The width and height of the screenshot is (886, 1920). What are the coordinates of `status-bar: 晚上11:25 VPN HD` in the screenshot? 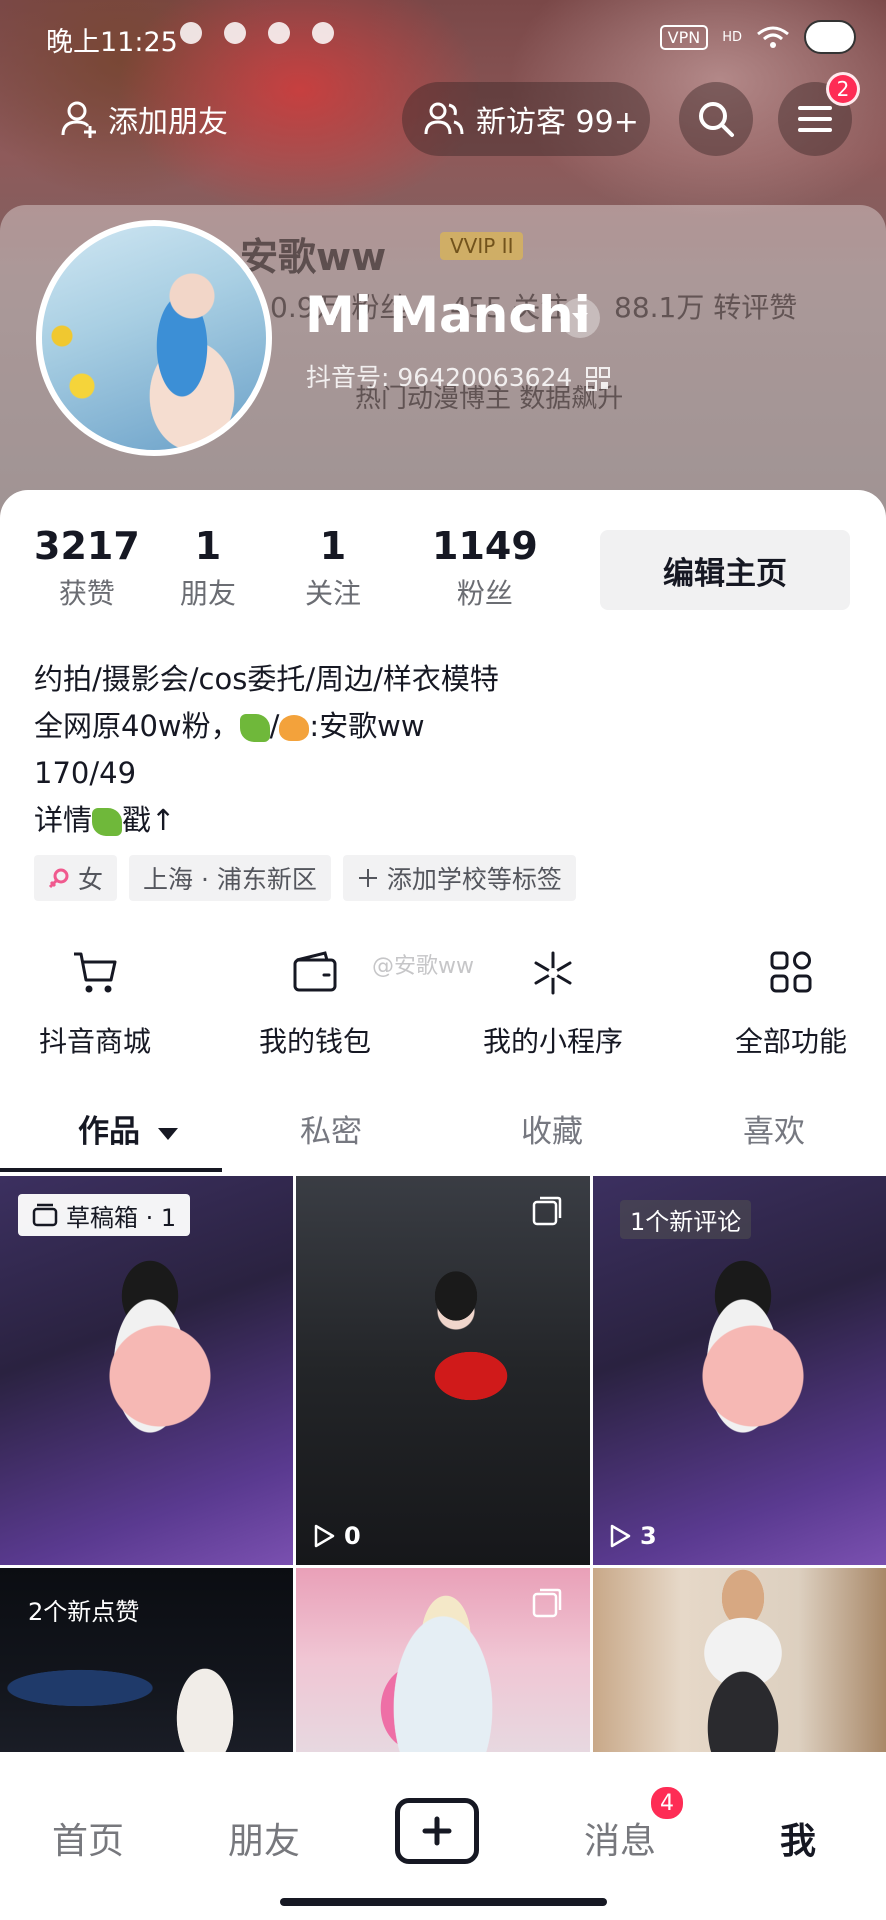 It's located at (443, 35).